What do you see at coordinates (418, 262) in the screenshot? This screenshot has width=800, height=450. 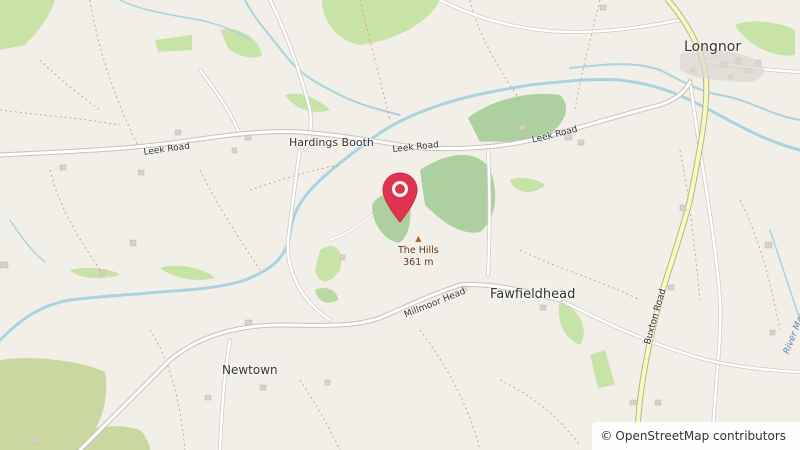 I see `peak-elevation: 361 m` at bounding box center [418, 262].